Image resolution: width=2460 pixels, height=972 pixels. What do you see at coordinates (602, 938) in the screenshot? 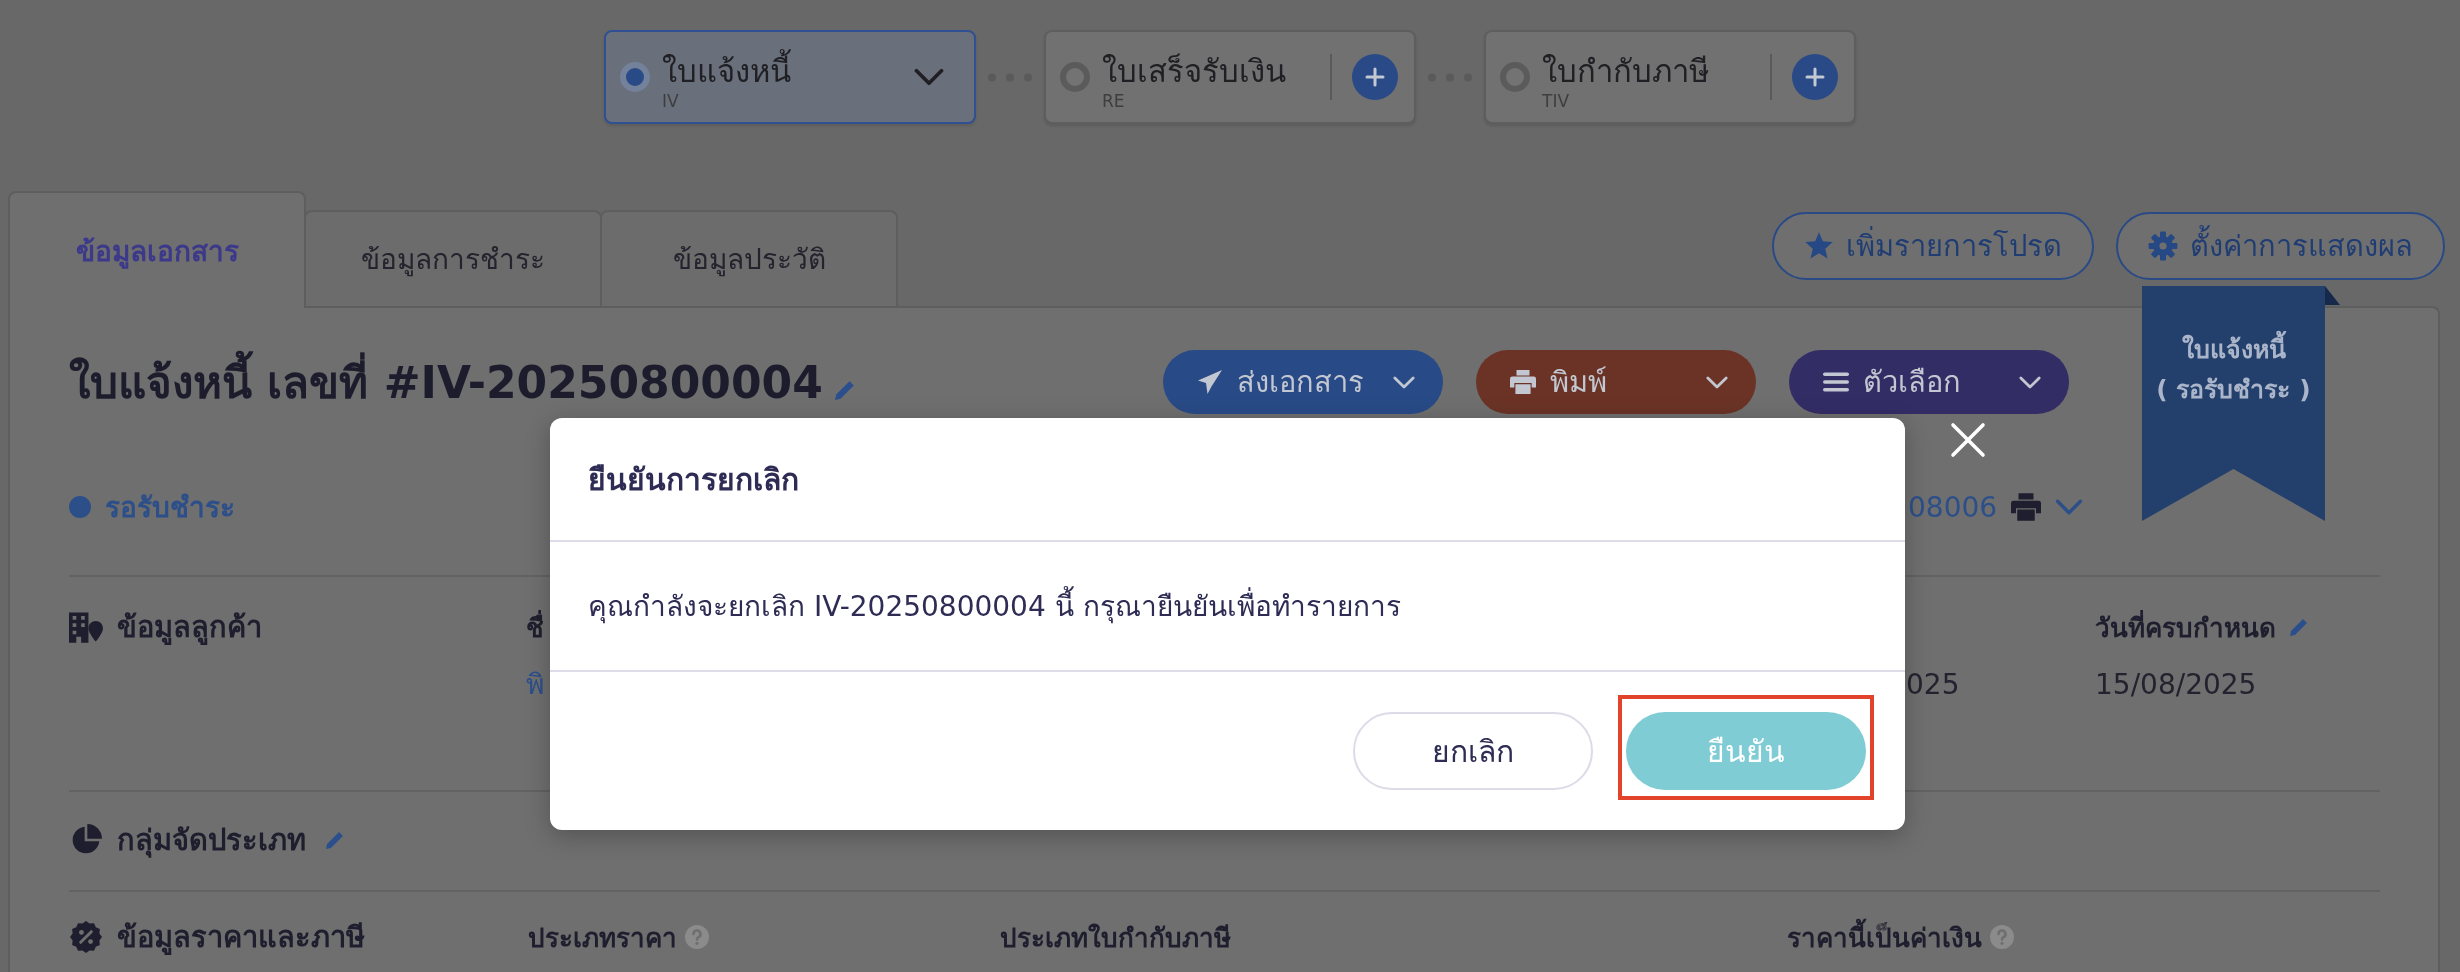
I see `field-label: ประเภทราคา` at bounding box center [602, 938].